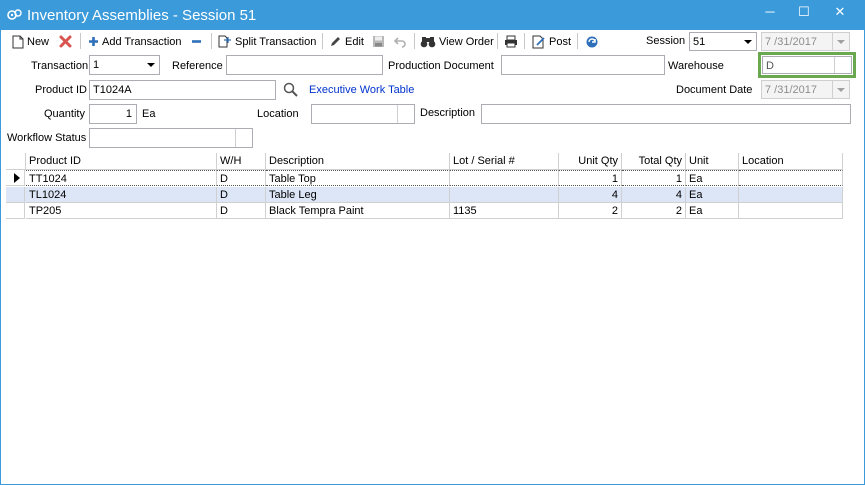 This screenshot has height=485, width=865. I want to click on document-date-dropdown-button, so click(840, 89).